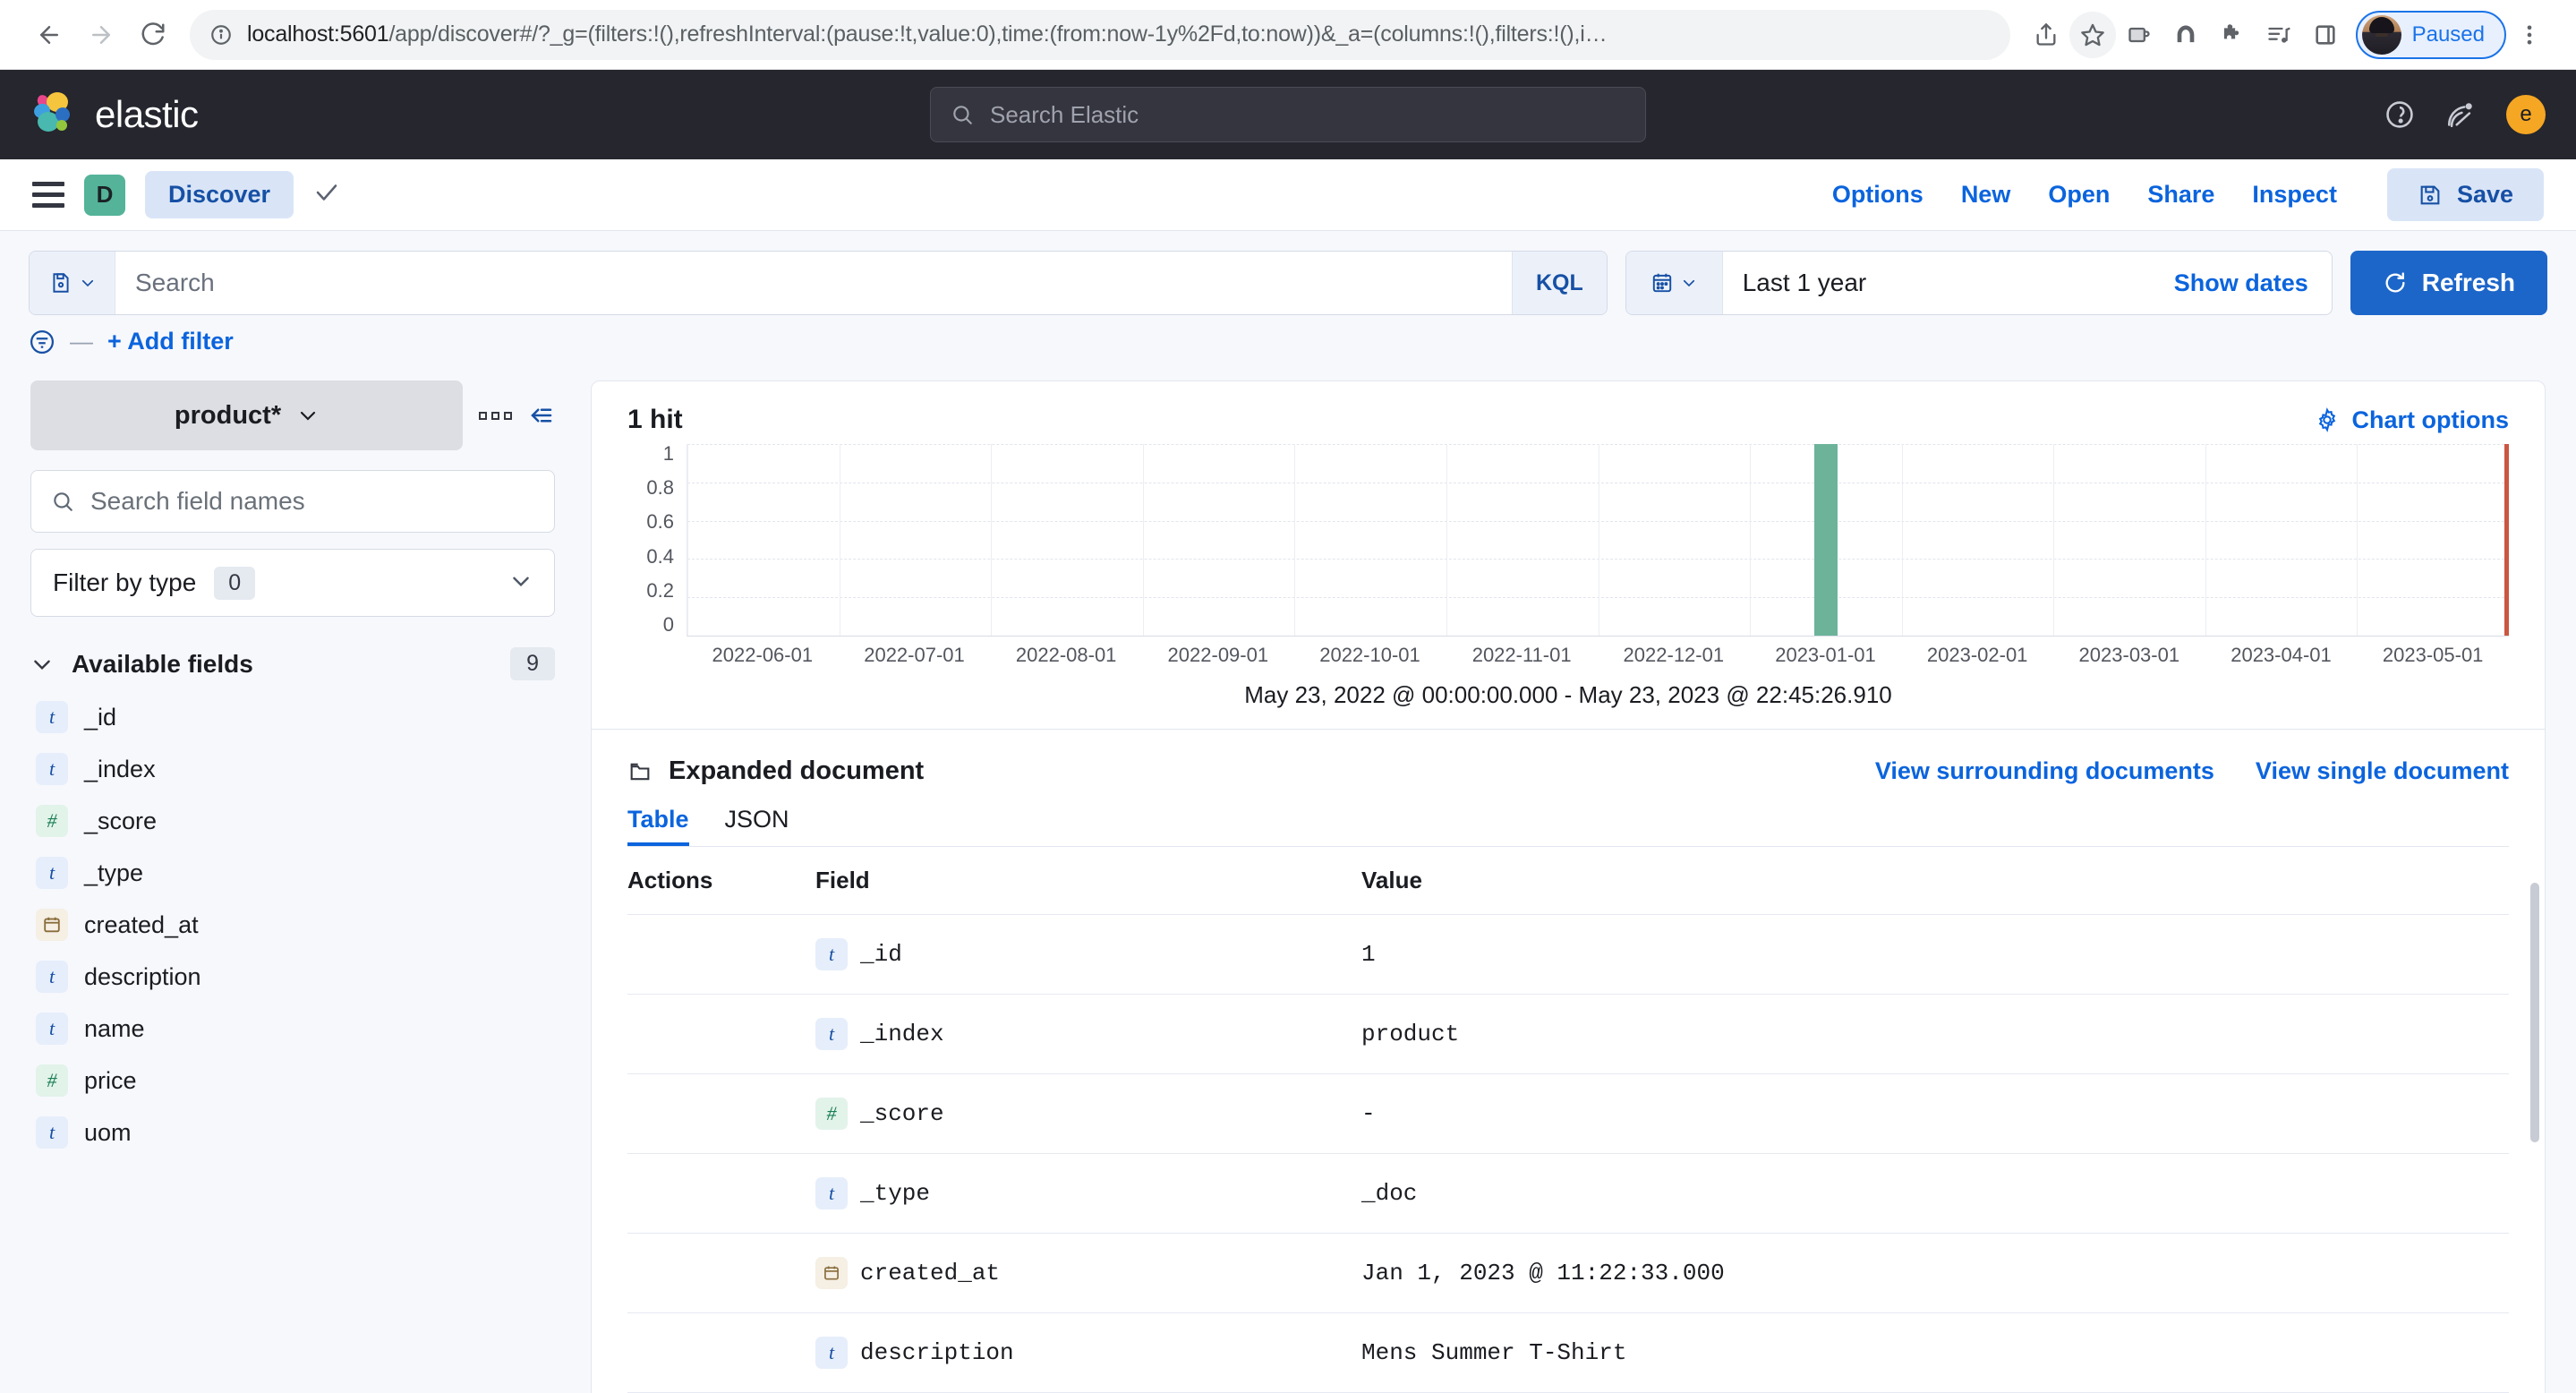  I want to click on field-item-_score: # _score, so click(292, 821).